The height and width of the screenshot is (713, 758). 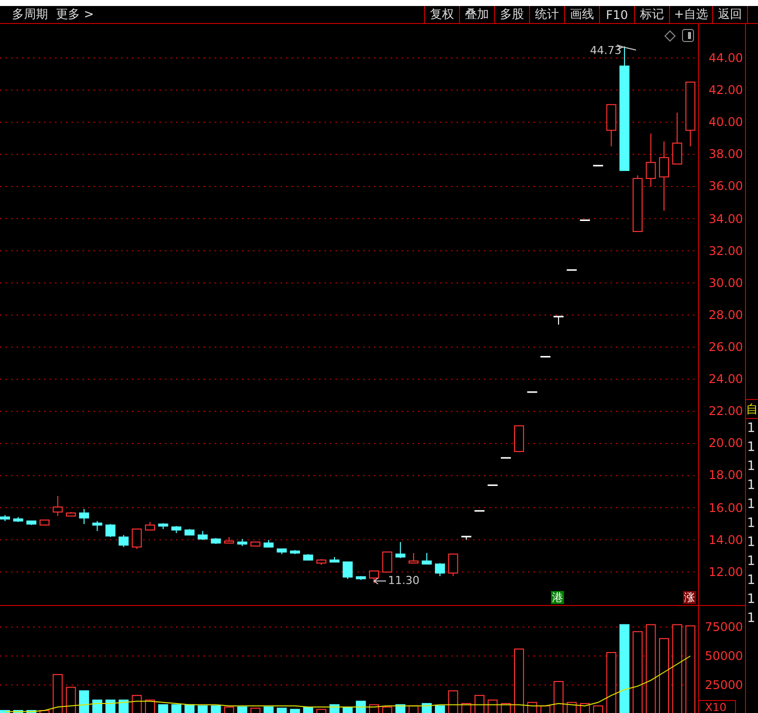 What do you see at coordinates (726, 123) in the screenshot?
I see `price-axis-label: 40.00` at bounding box center [726, 123].